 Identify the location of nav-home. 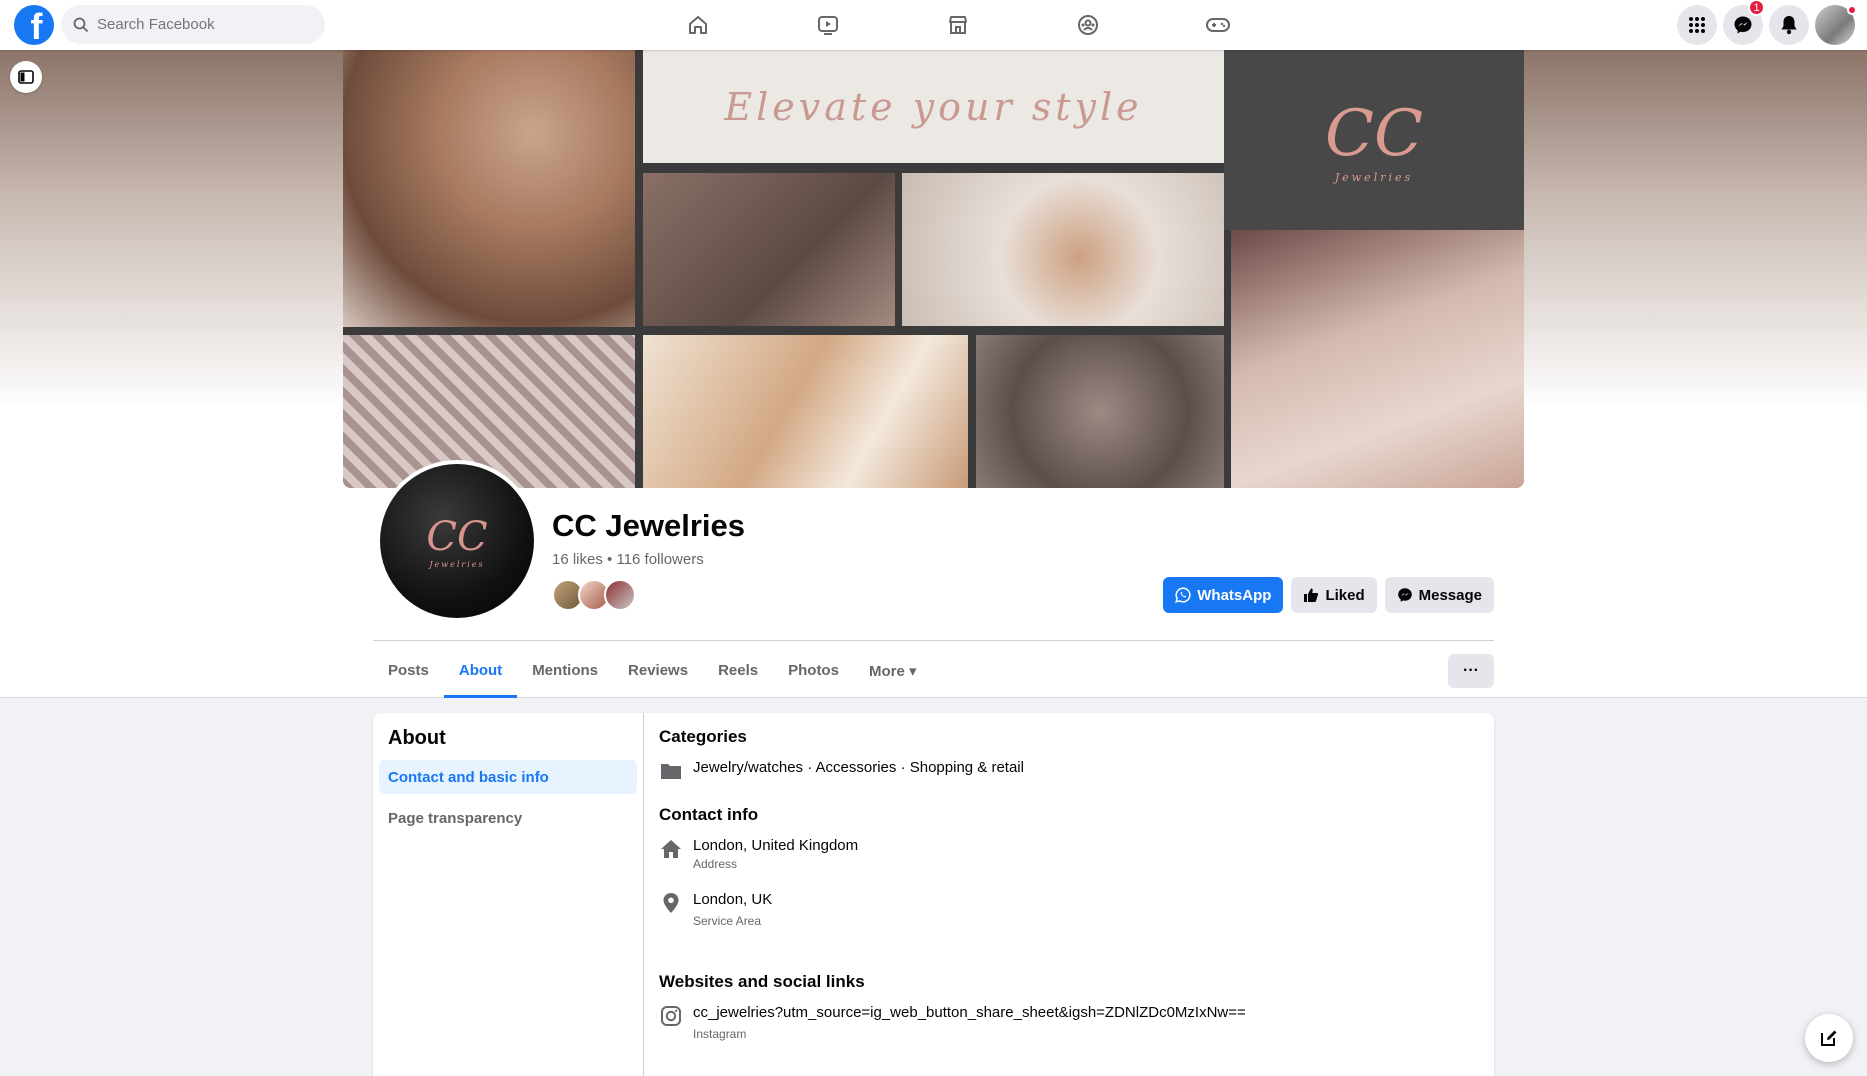
(698, 25).